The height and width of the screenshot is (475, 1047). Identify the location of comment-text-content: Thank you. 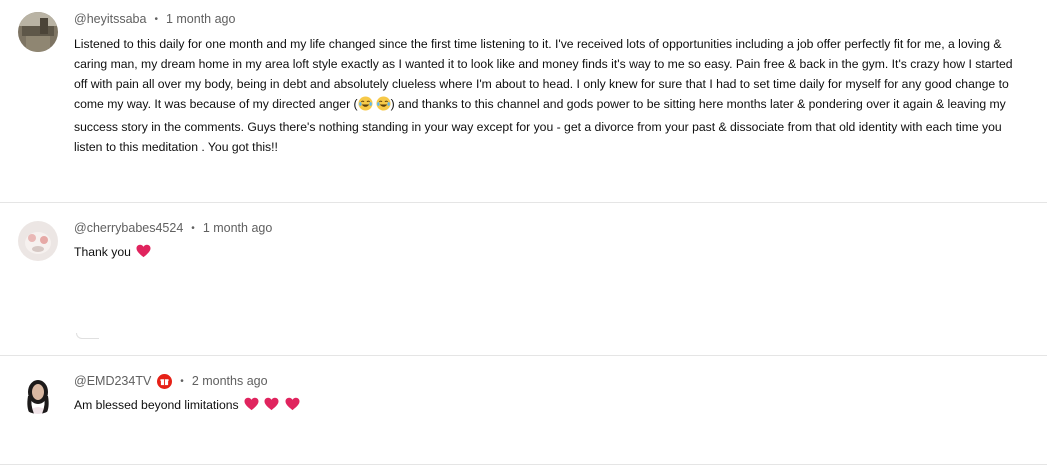
(102, 252).